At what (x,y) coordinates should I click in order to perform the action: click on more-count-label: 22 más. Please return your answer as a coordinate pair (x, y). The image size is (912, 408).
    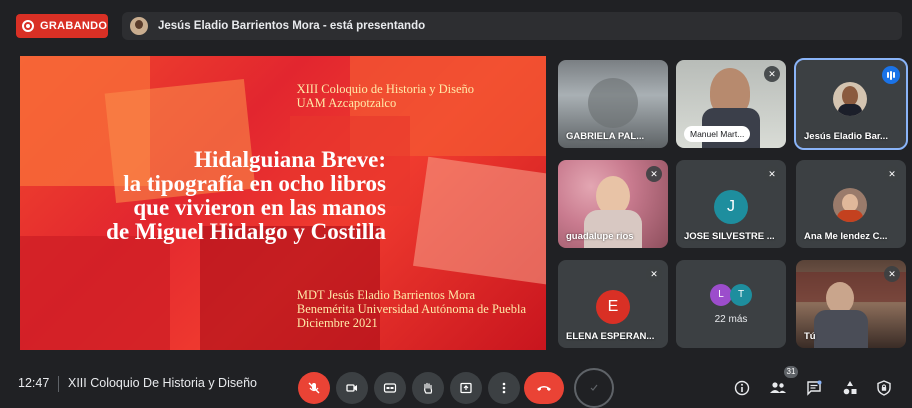
    Looking at the image, I should click on (731, 319).